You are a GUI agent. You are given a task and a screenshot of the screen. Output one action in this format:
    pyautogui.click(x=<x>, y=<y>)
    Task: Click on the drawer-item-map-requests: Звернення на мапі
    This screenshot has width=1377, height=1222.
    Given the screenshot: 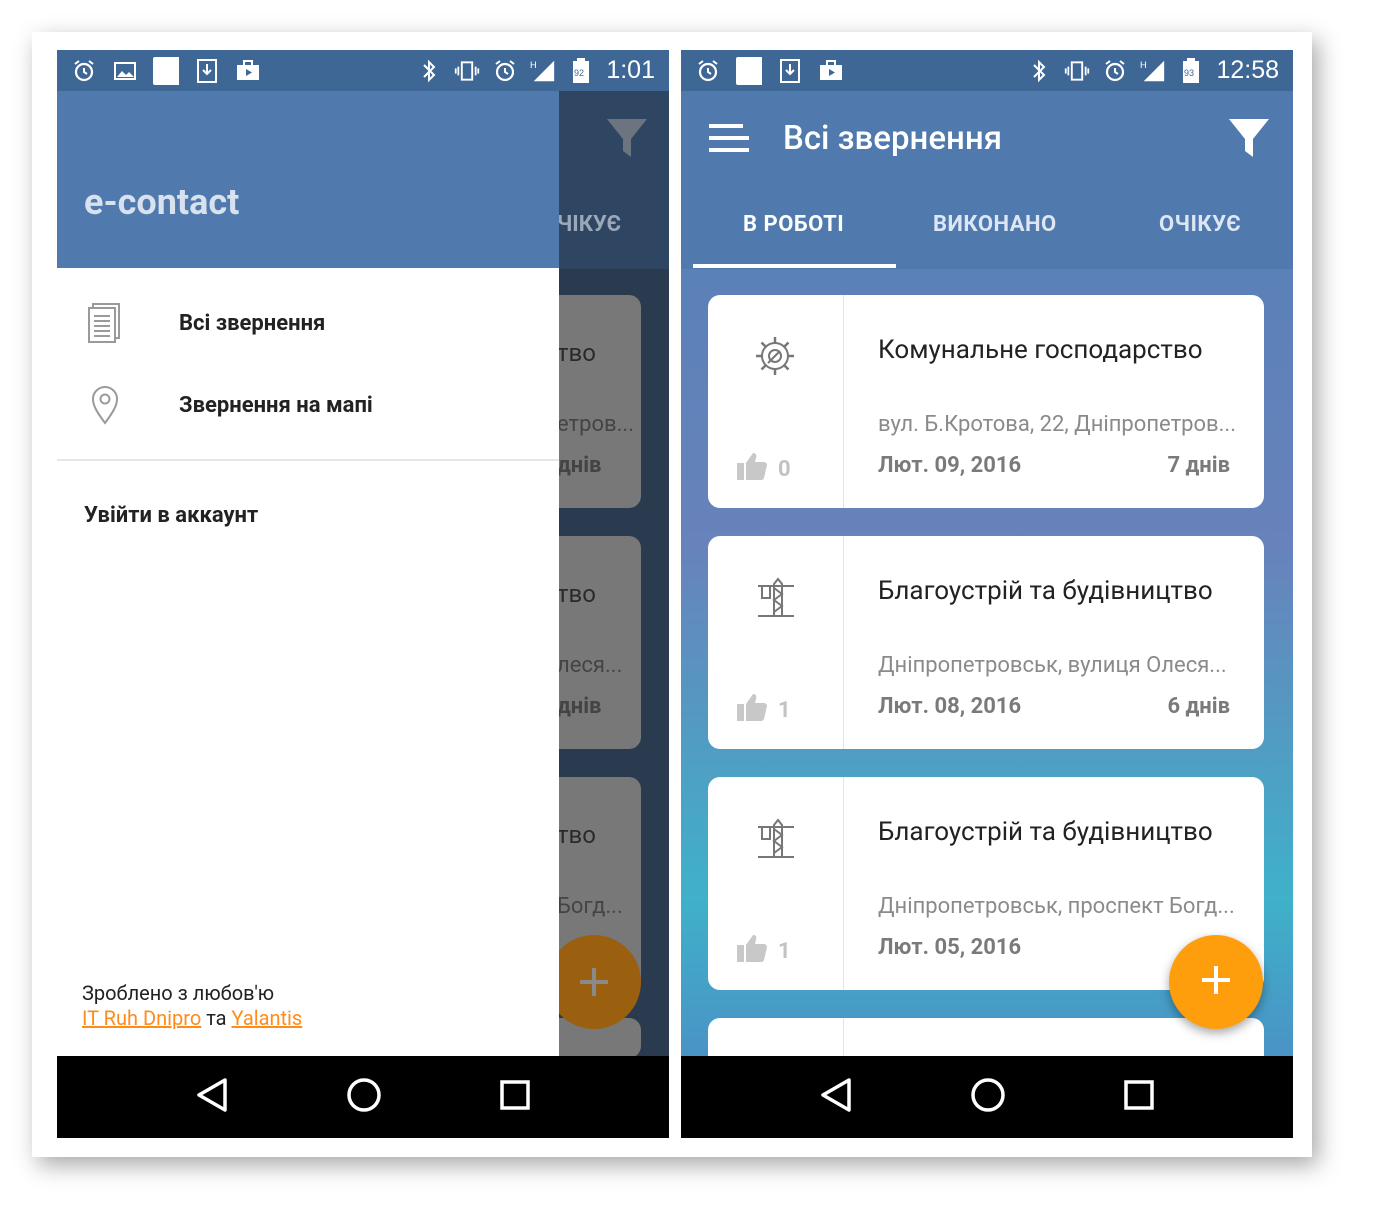 What is the action you would take?
    pyautogui.click(x=308, y=405)
    